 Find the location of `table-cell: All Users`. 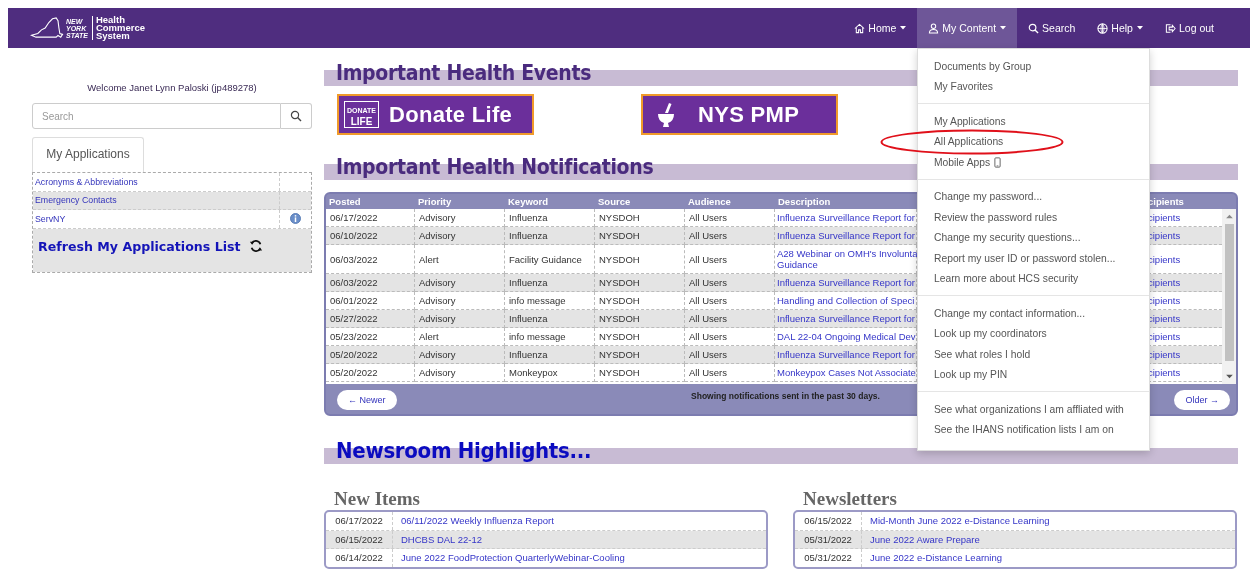

table-cell: All Users is located at coordinates (730, 373).